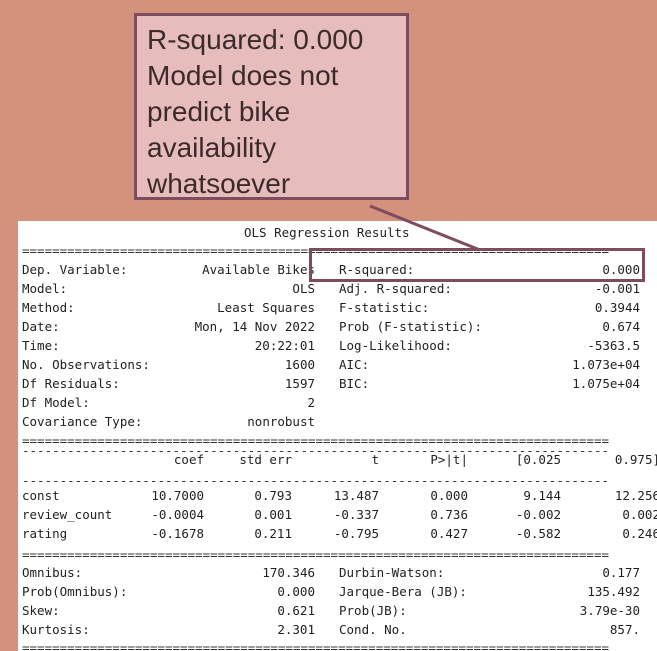  What do you see at coordinates (219, 111) in the screenshot?
I see `callout-line: predict bike` at bounding box center [219, 111].